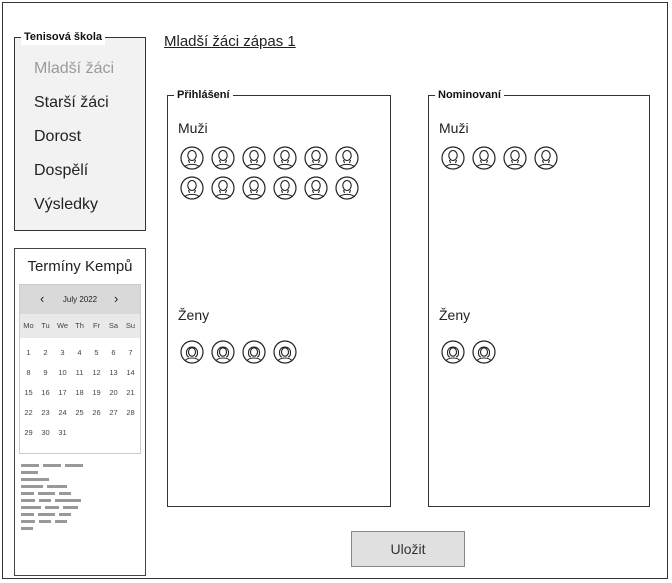  I want to click on calendar-day: 29, so click(28, 432).